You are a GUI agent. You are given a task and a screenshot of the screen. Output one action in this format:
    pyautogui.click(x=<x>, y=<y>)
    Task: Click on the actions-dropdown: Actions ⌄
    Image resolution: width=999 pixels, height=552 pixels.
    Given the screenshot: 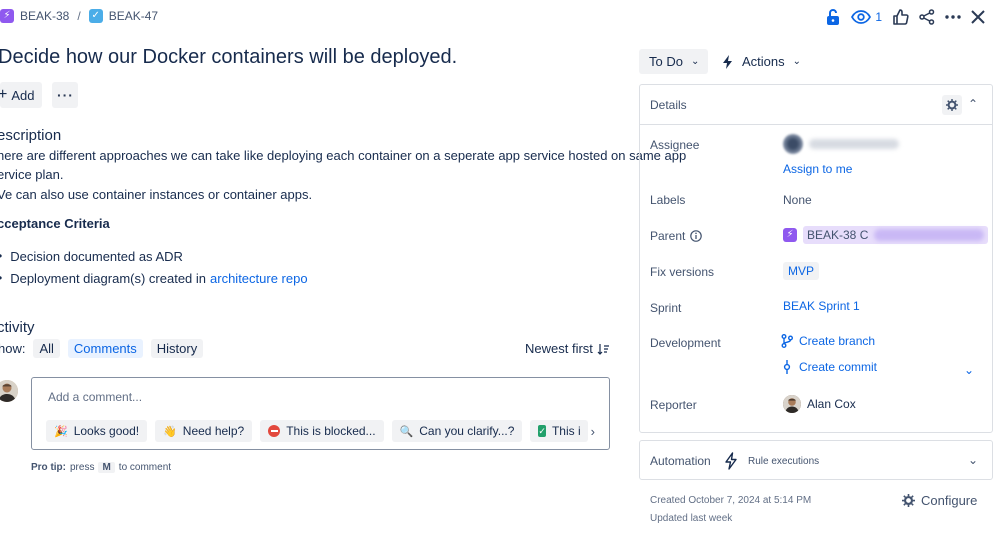 What is the action you would take?
    pyautogui.click(x=761, y=61)
    